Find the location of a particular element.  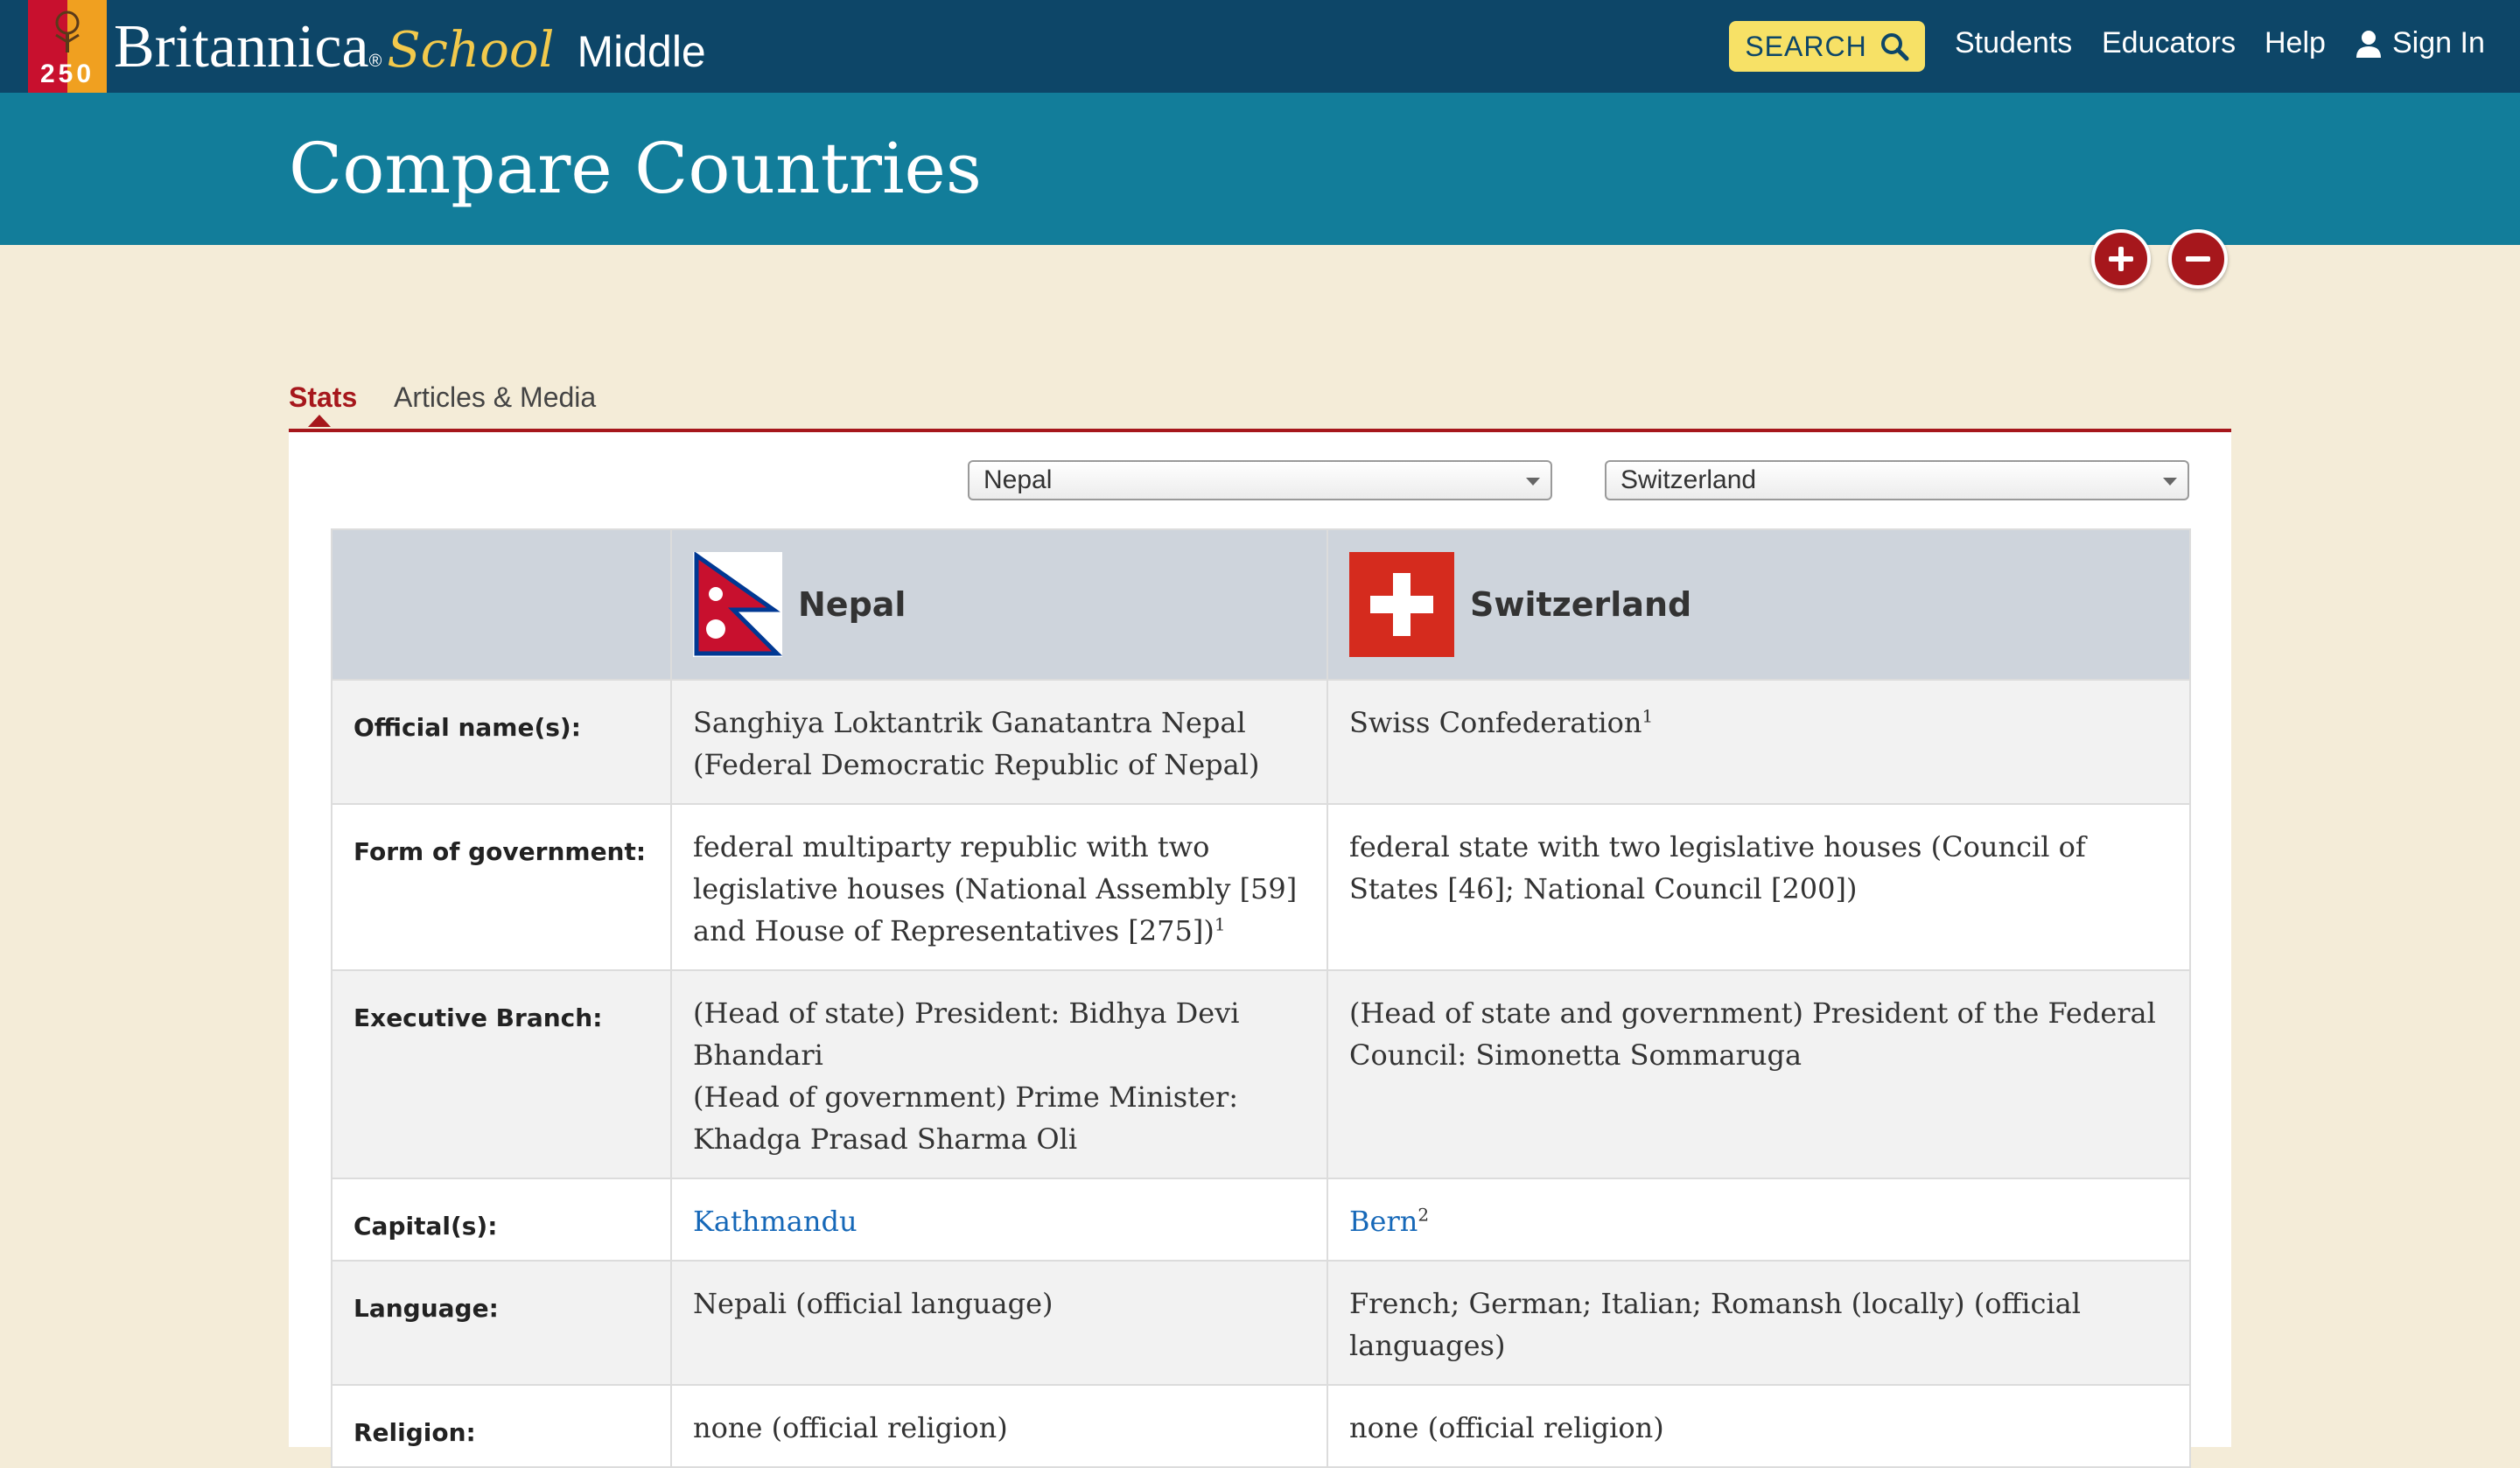

nav-educators-link: Educators is located at coordinates (2169, 43).